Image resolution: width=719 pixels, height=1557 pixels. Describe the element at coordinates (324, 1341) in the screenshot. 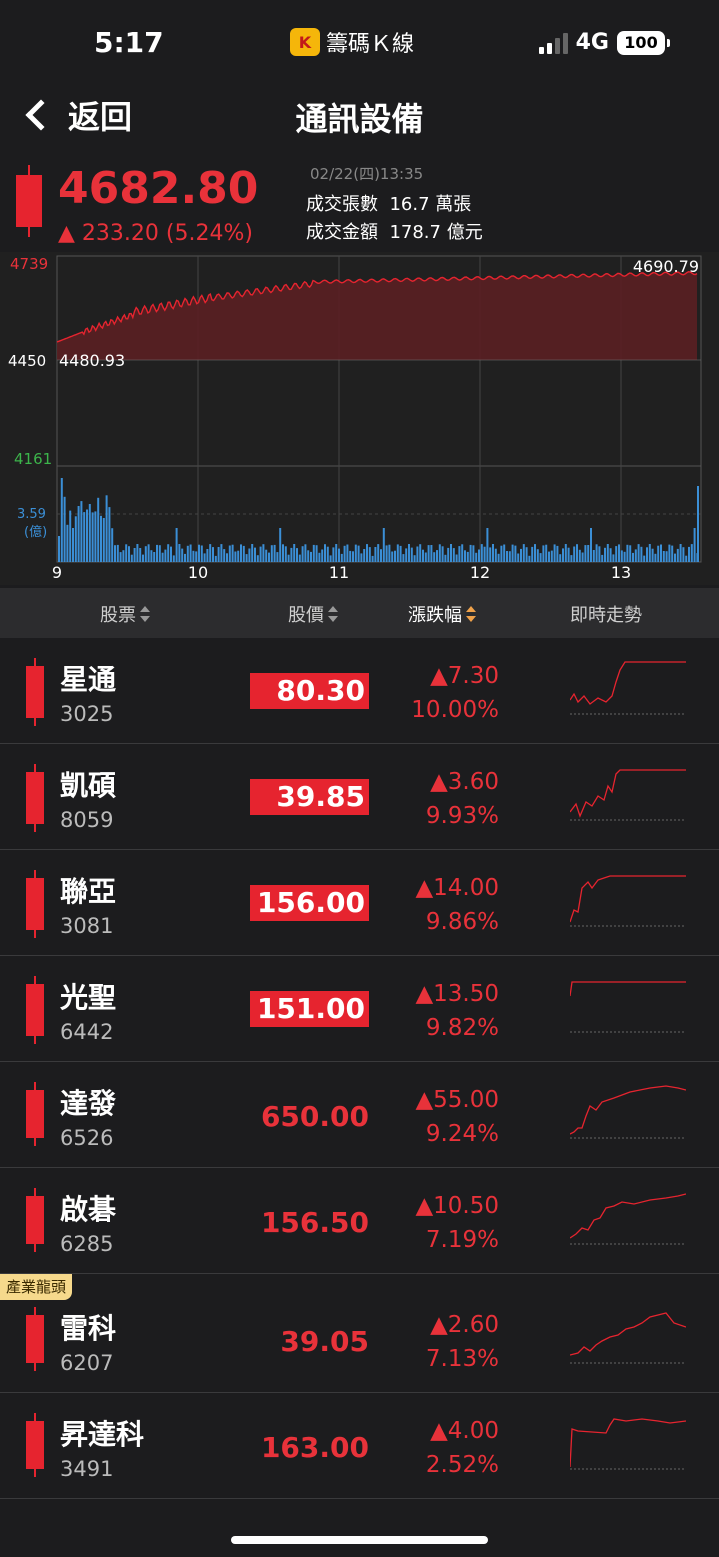

I see `stock-price: 39.05` at that location.